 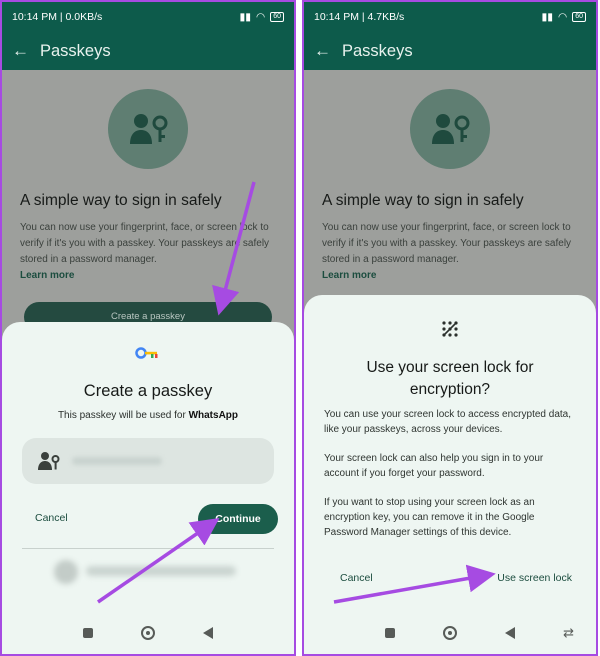 I want to click on blurred-account-name, so click(x=117, y=461).